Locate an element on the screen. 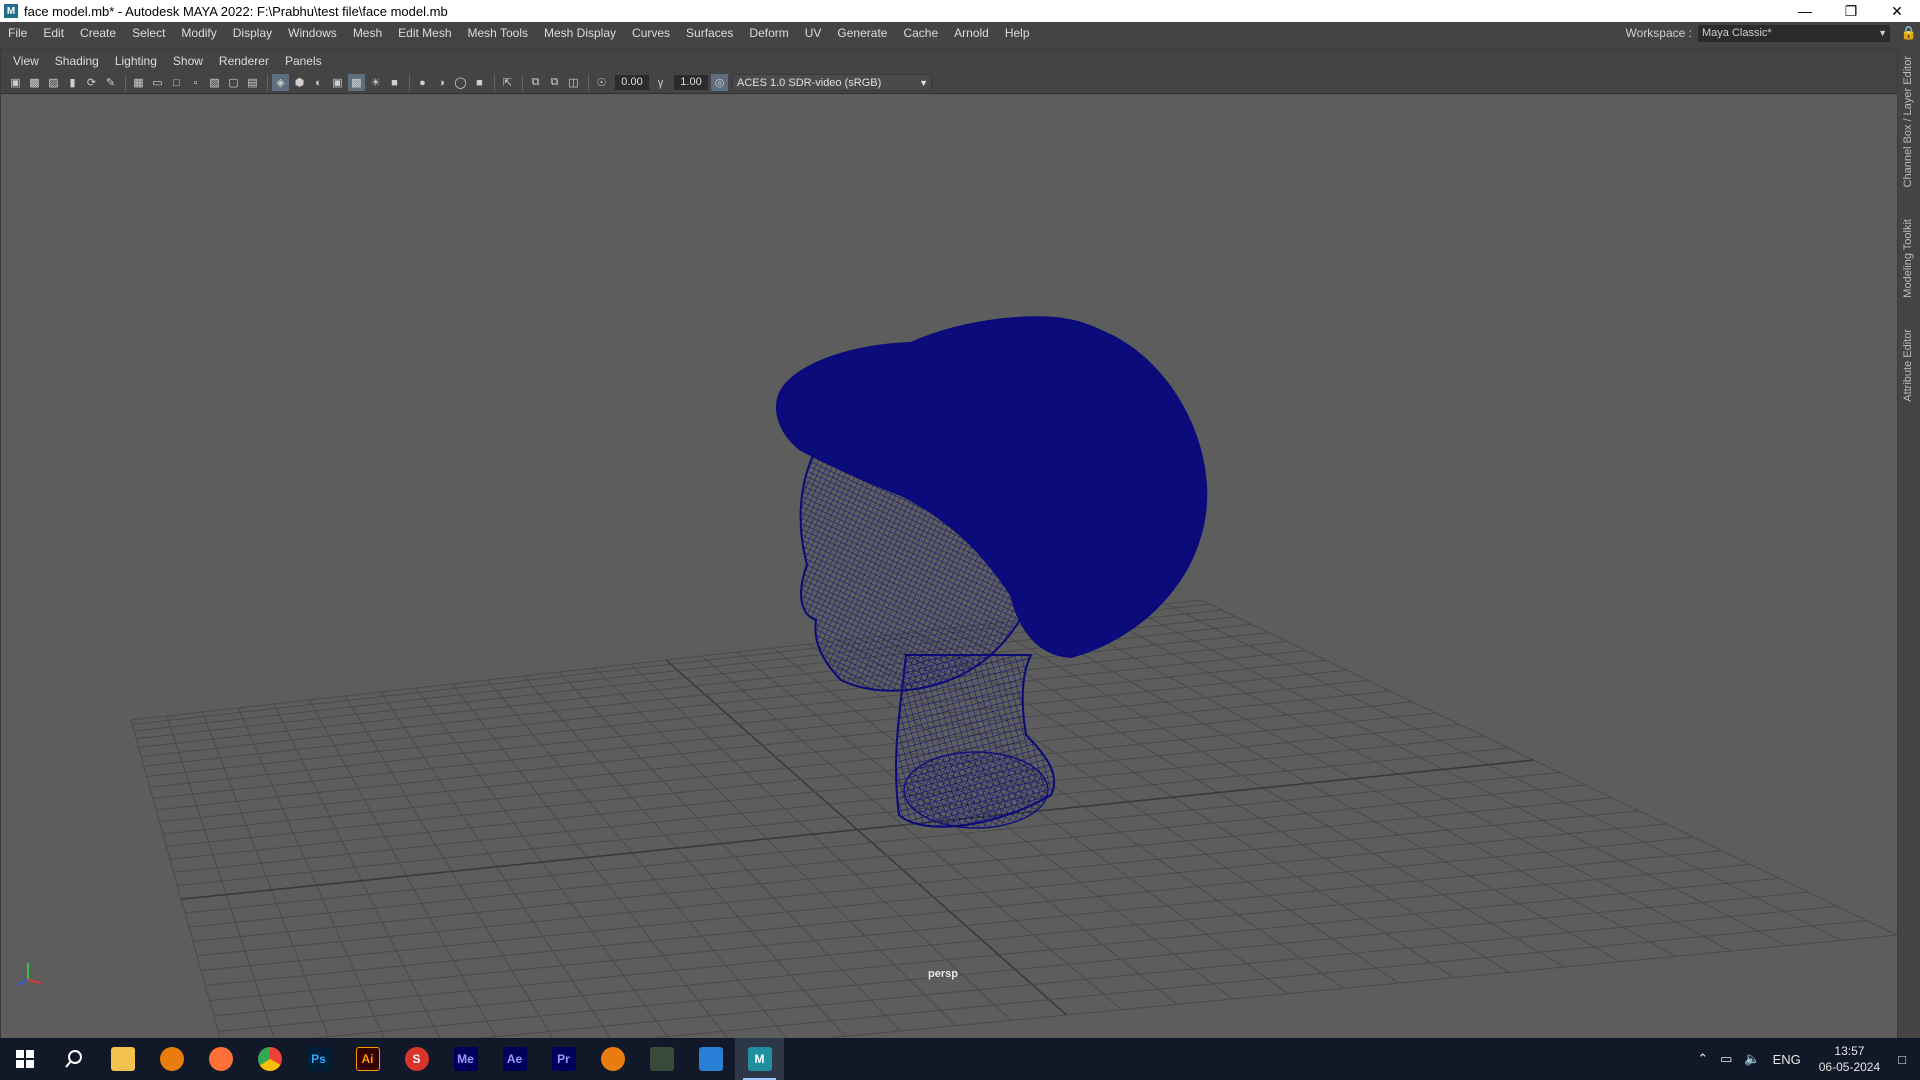  show-hidden-icons-icon: ⌃ is located at coordinates (1702, 1059).